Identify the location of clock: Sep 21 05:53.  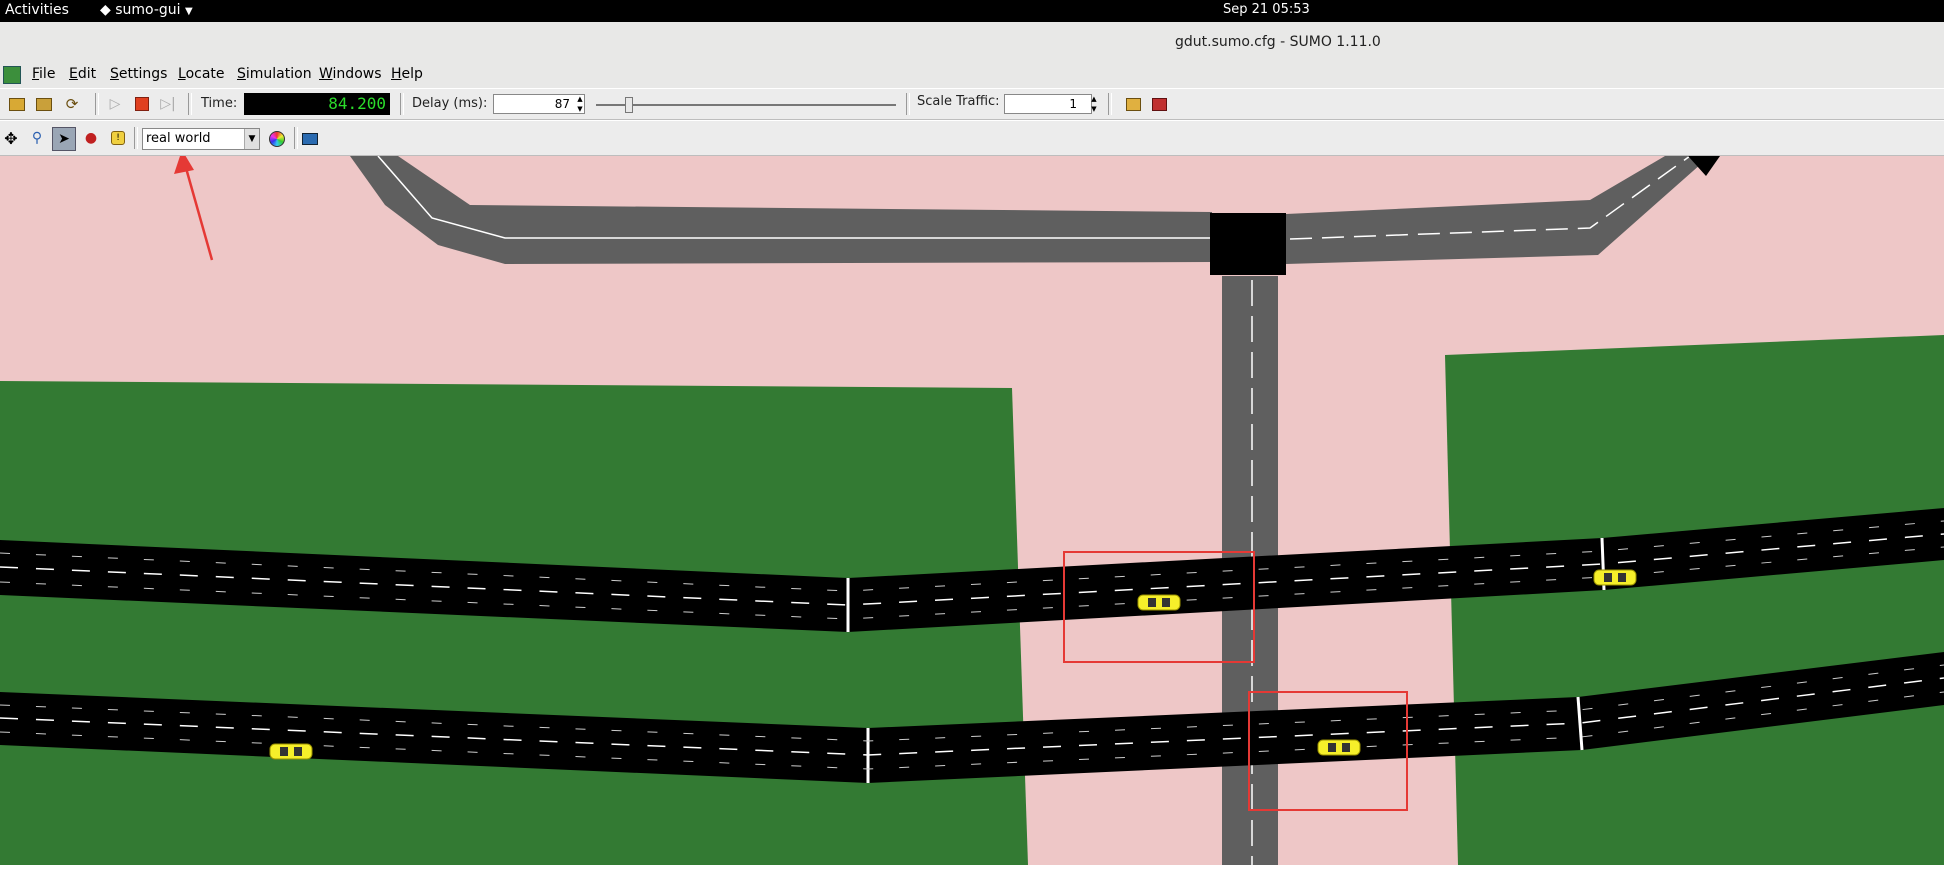
(1266, 9).